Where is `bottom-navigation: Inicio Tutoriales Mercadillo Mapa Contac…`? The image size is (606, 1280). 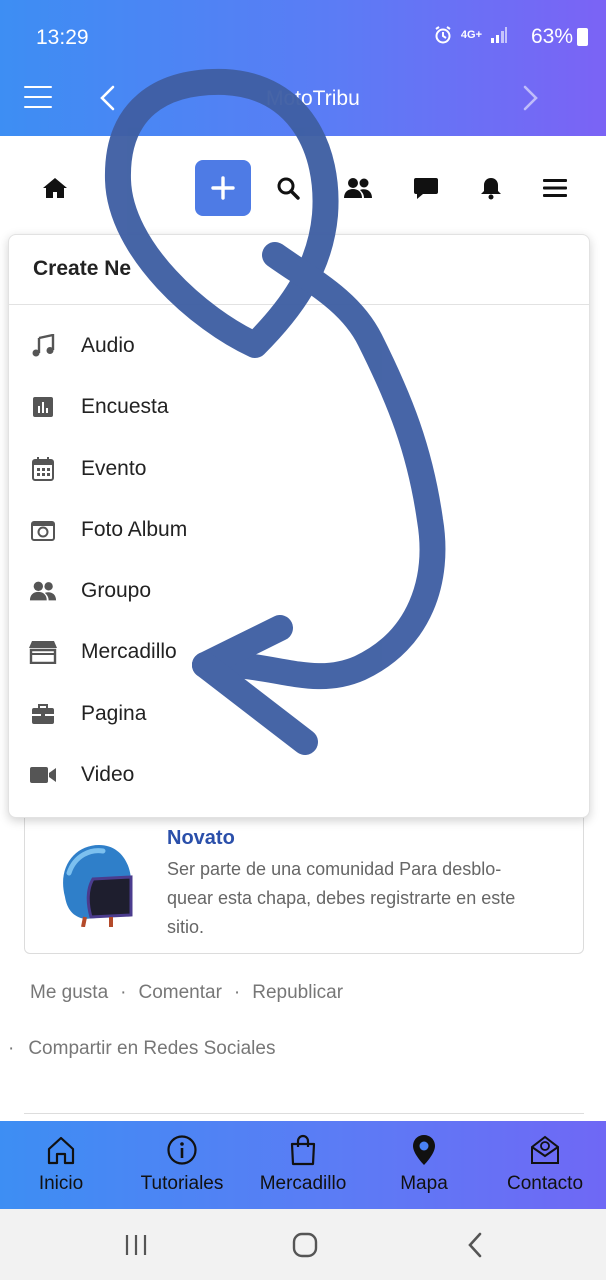 bottom-navigation: Inicio Tutoriales Mercadillo Mapa Contac… is located at coordinates (303, 1165).